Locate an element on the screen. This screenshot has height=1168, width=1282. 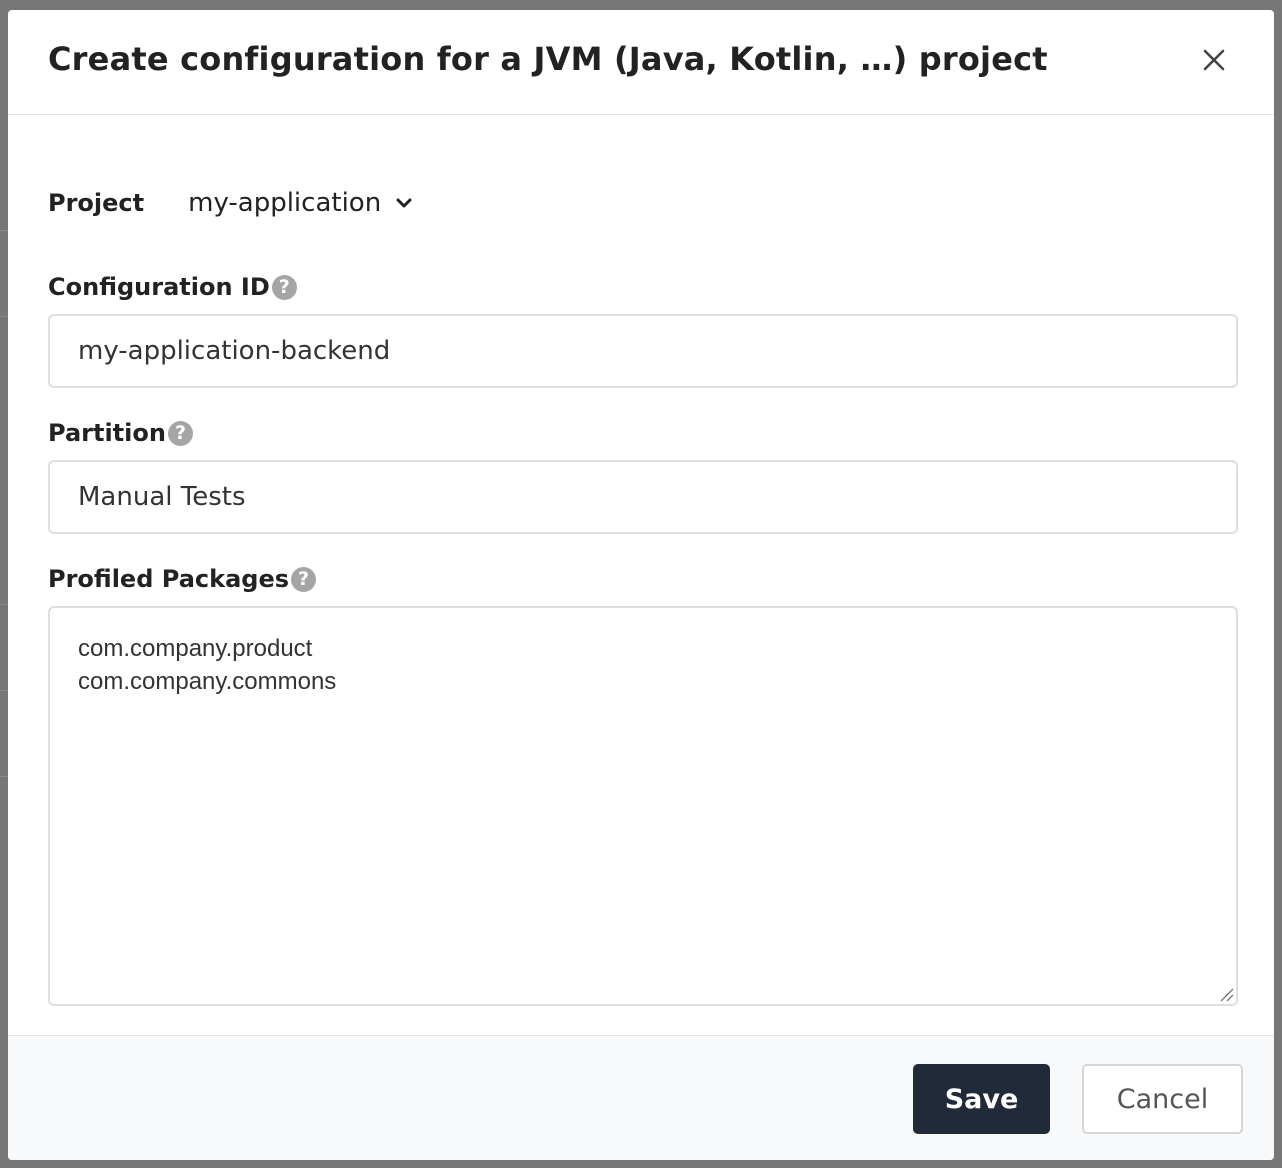
close-button is located at coordinates (1214, 60).